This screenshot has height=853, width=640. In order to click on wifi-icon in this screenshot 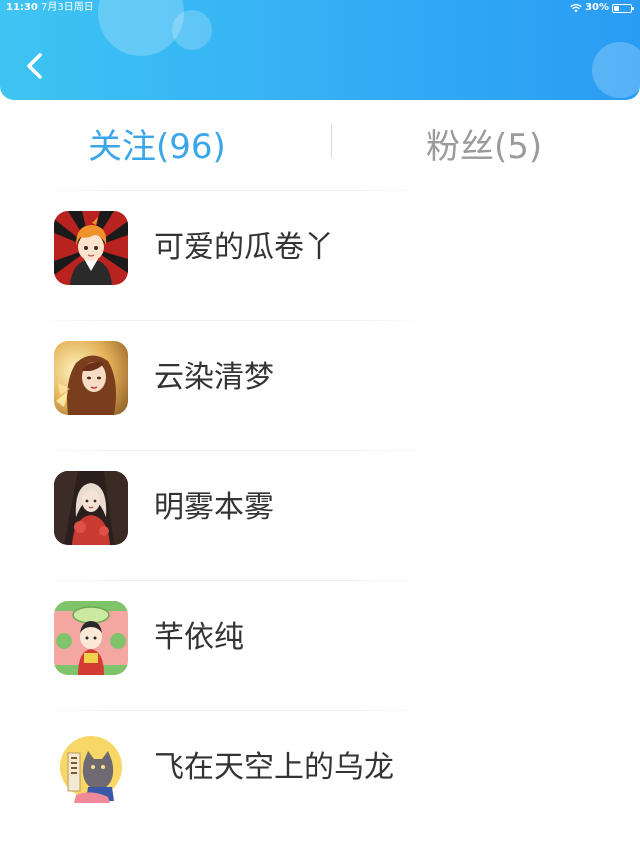, I will do `click(576, 8)`.